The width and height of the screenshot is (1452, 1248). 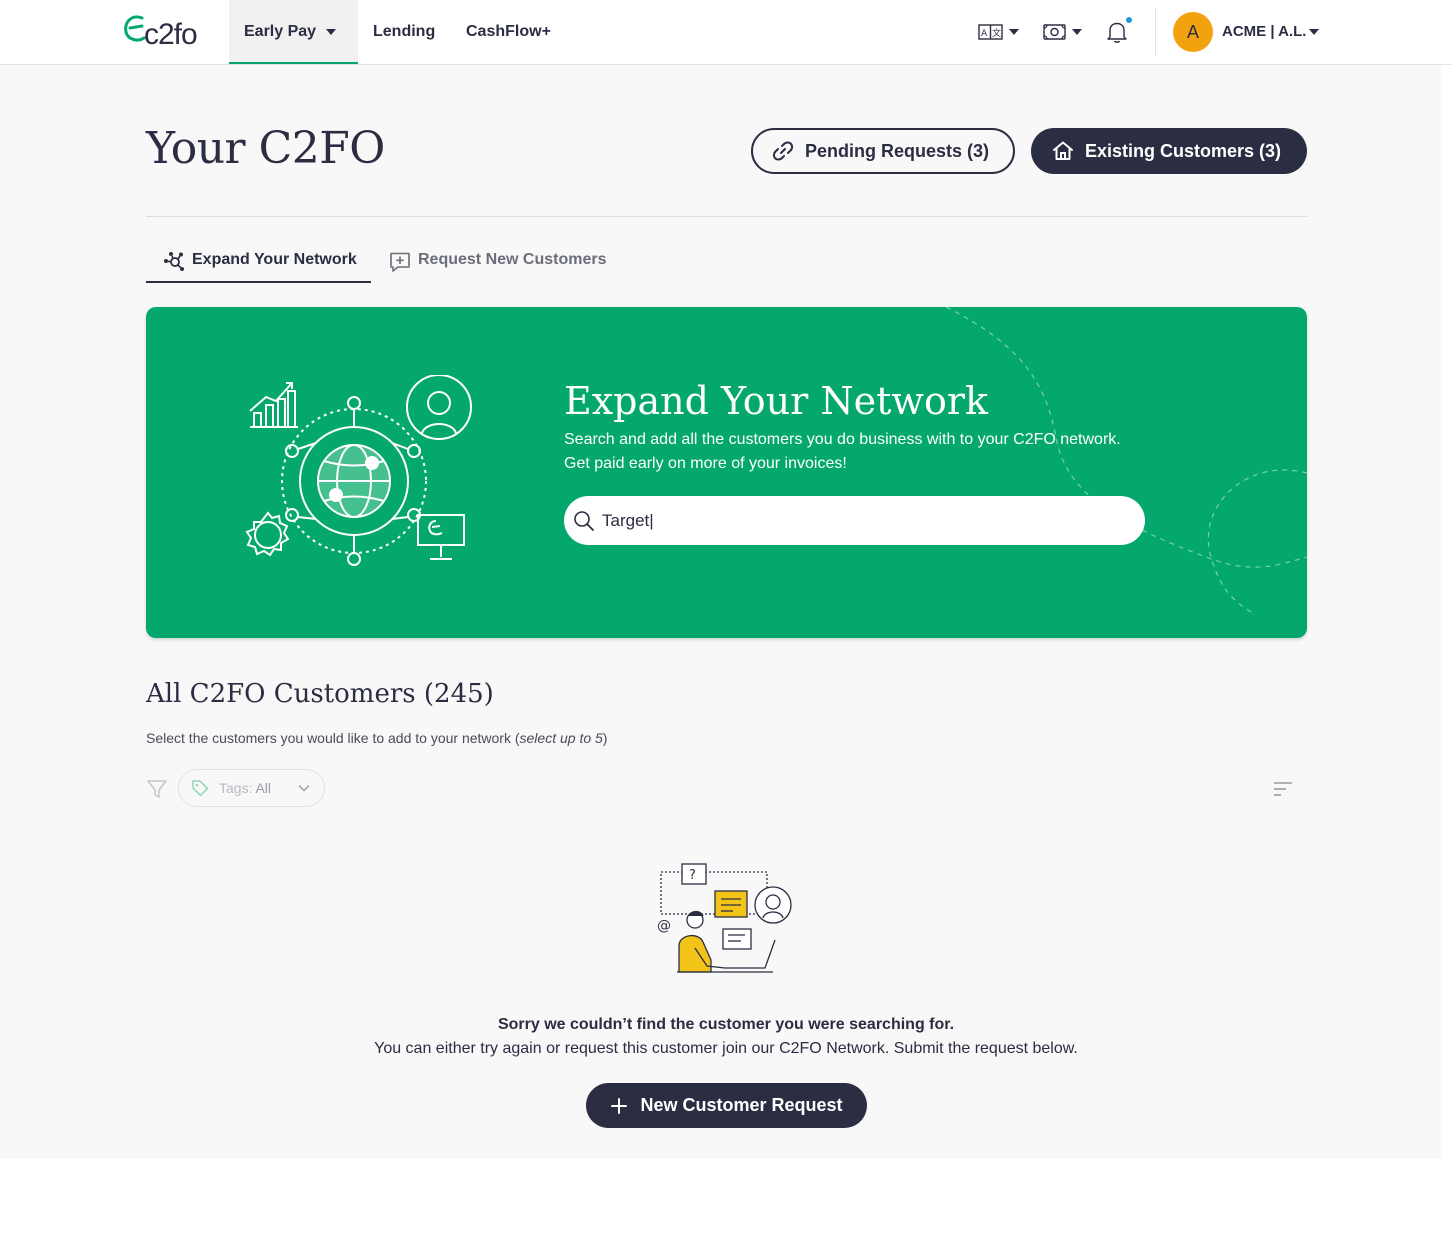 What do you see at coordinates (990, 32) in the screenshot?
I see `language-icon: A 文` at bounding box center [990, 32].